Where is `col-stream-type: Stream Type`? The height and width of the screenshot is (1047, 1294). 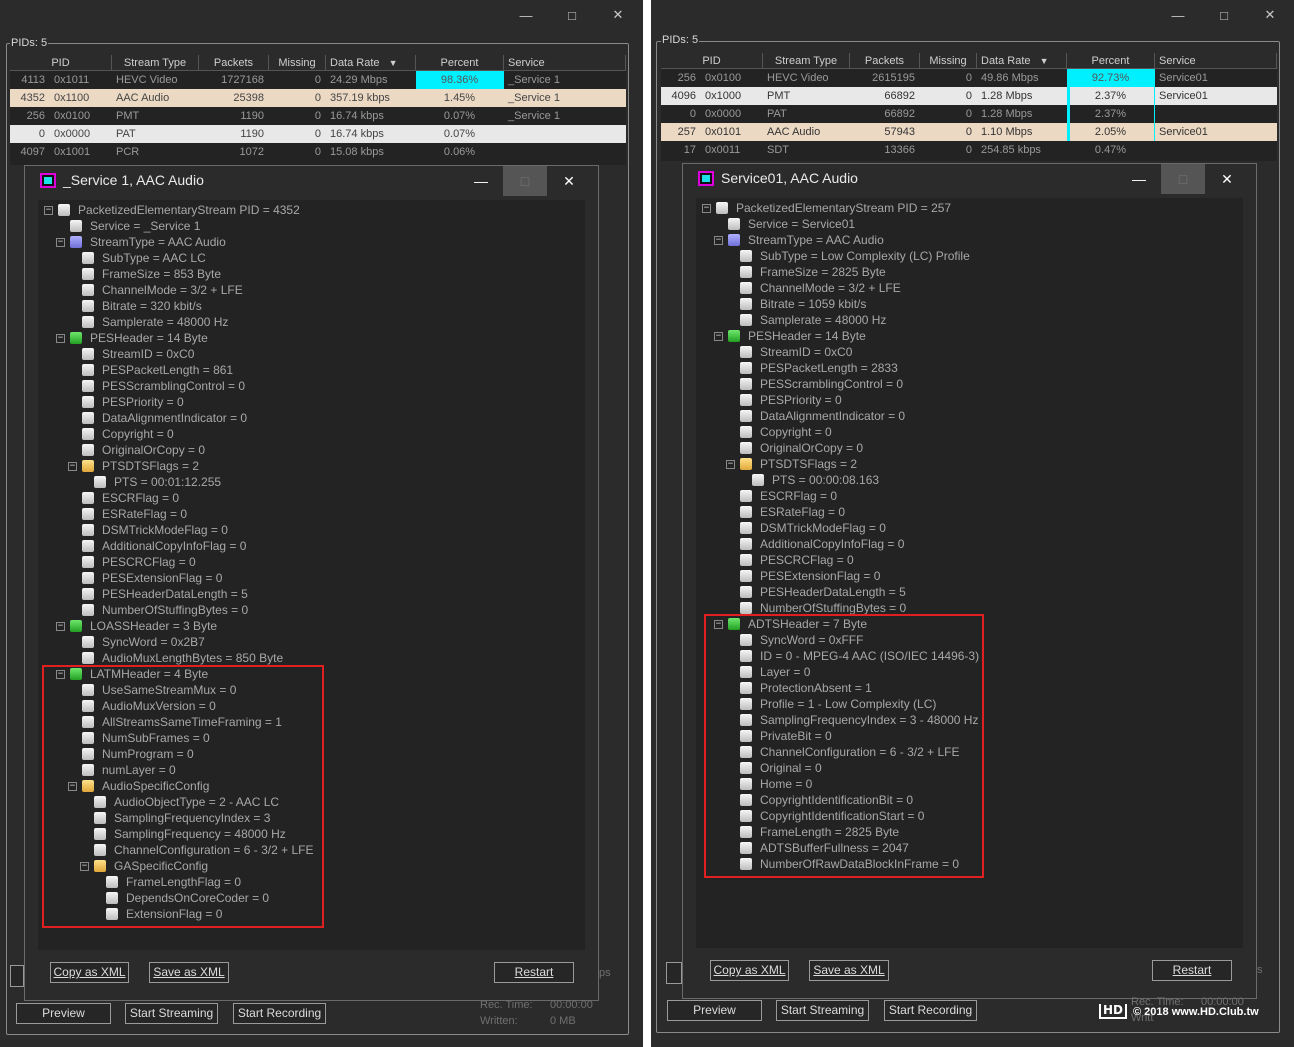
col-stream-type: Stream Type is located at coordinates (155, 62).